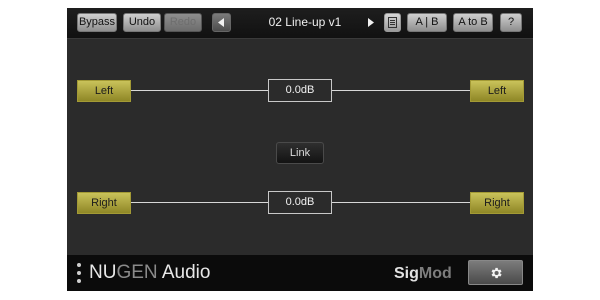  Describe the element at coordinates (300, 202) in the screenshot. I see `right-gain-field: 0.0dB` at that location.